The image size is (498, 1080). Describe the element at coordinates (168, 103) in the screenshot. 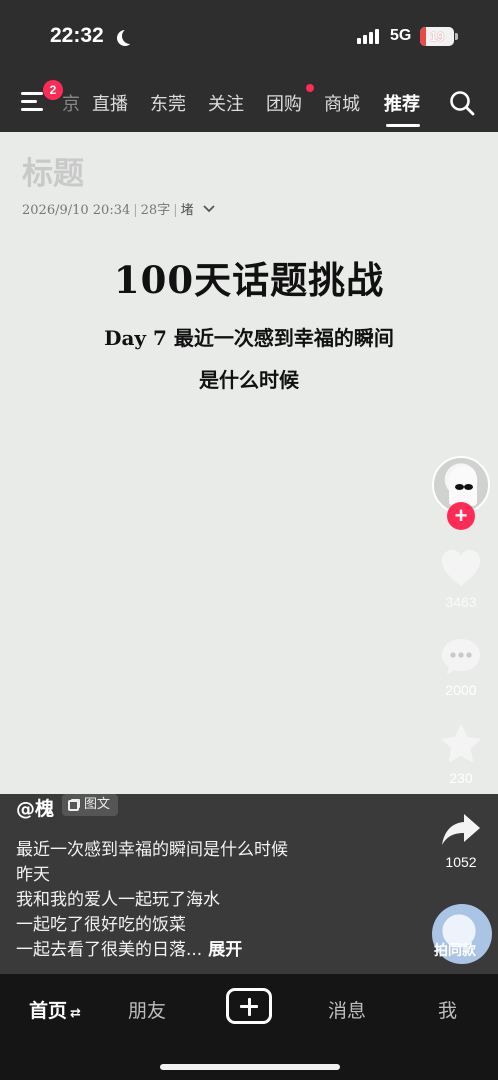

I see `tab-dongguan: 东莞` at that location.